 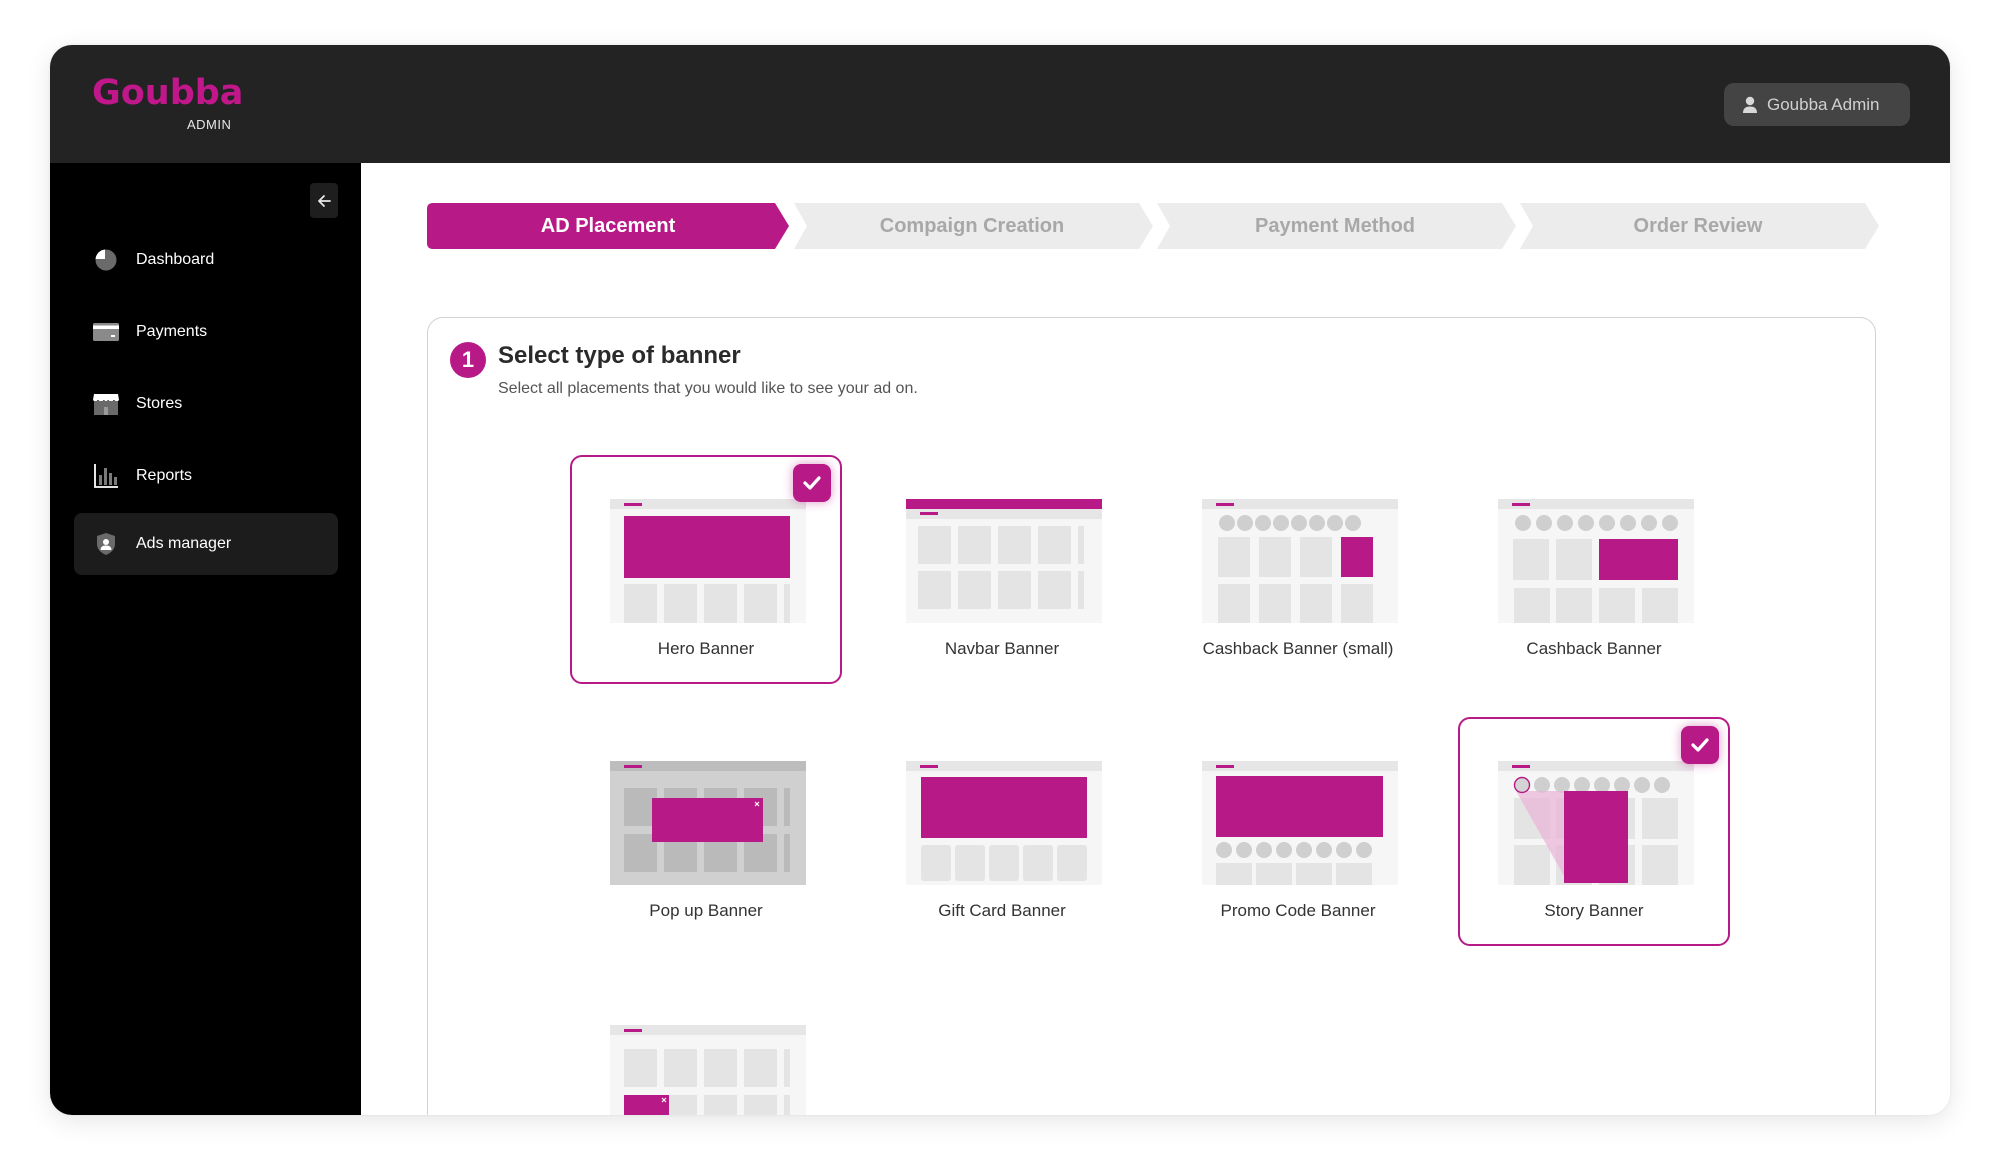 What do you see at coordinates (1300, 561) in the screenshot?
I see `cashback-small-banner-preview` at bounding box center [1300, 561].